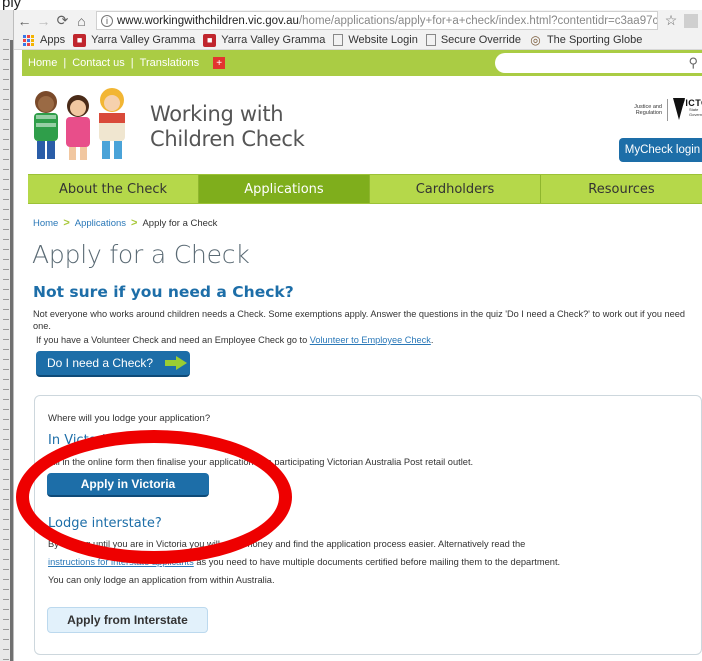  I want to click on breadcrumb-current: Apply for a Check, so click(180, 223).